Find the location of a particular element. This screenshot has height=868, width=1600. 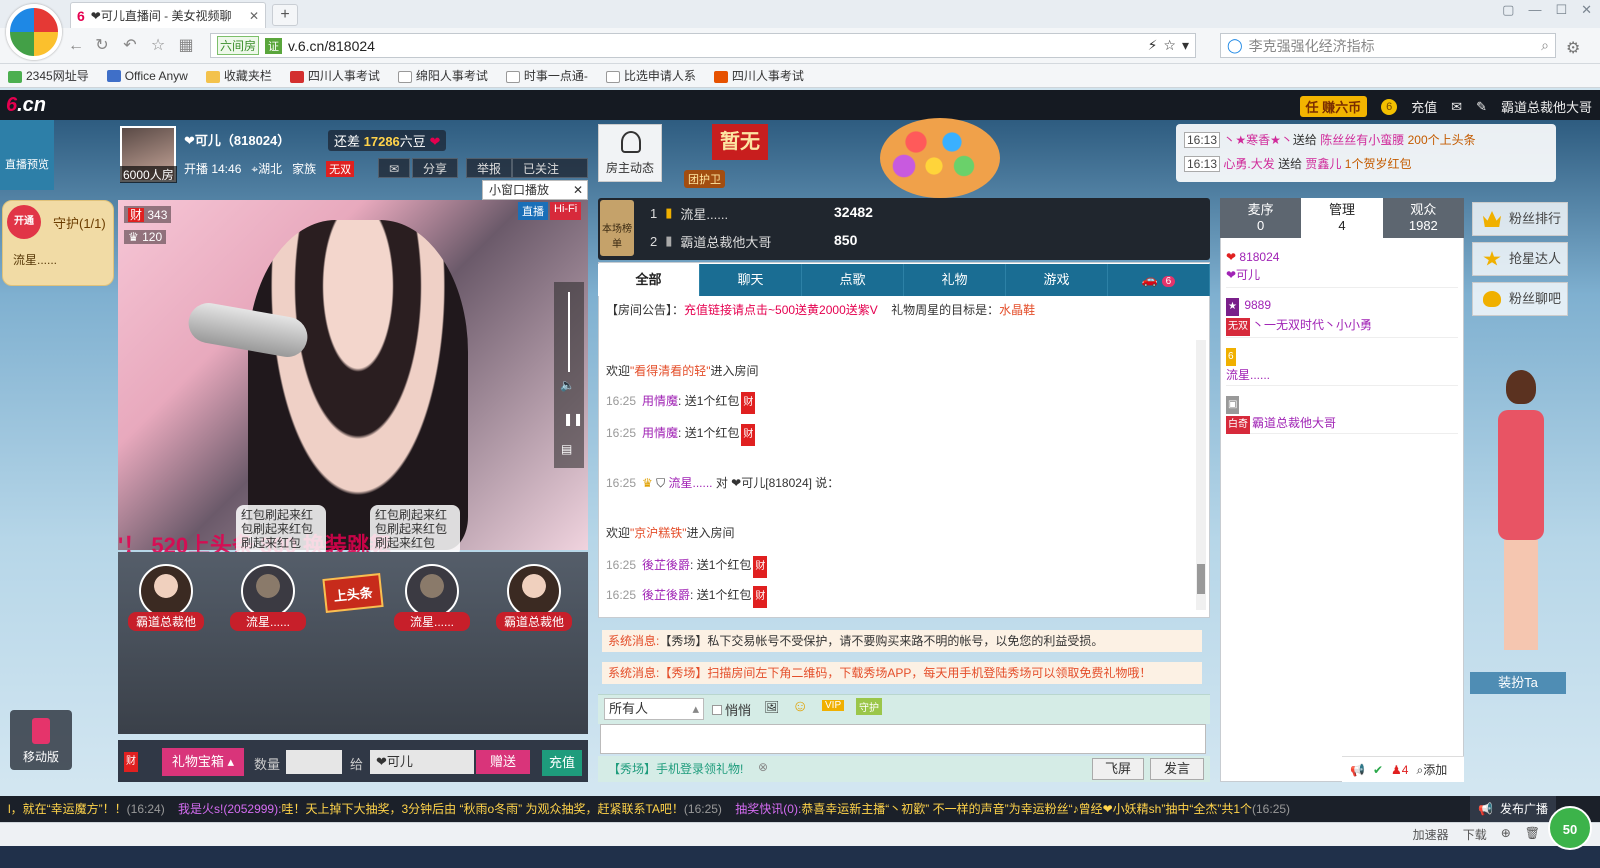

tab-gifts: 礼物 is located at coordinates (955, 280).